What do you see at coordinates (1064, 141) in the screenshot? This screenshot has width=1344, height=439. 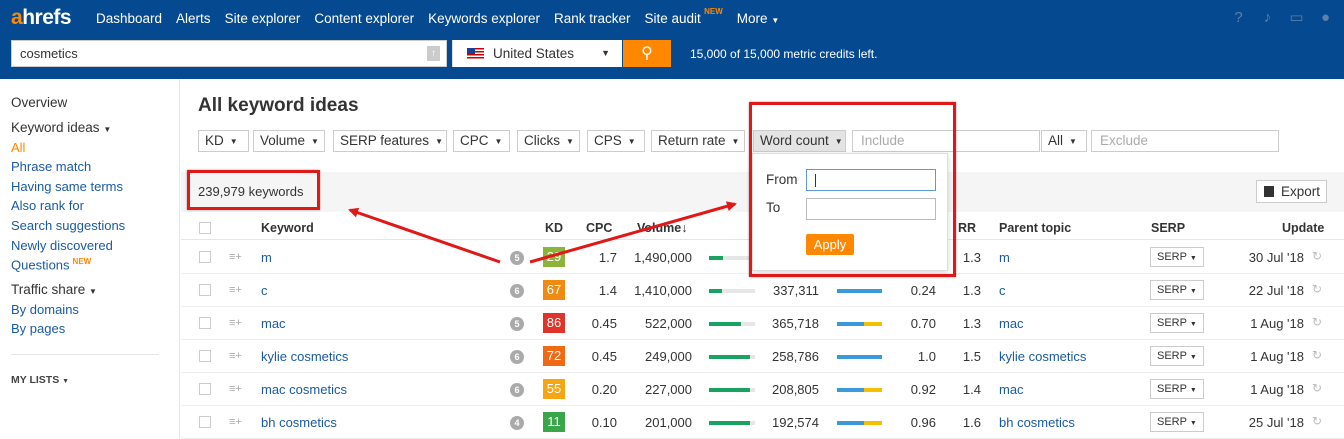 I see `include-mode-select: All ▼` at bounding box center [1064, 141].